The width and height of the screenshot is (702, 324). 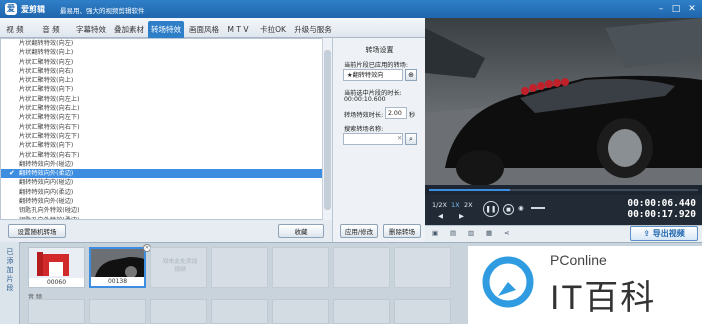 I want to click on tab-overlay: 叠加素材, so click(x=129, y=29).